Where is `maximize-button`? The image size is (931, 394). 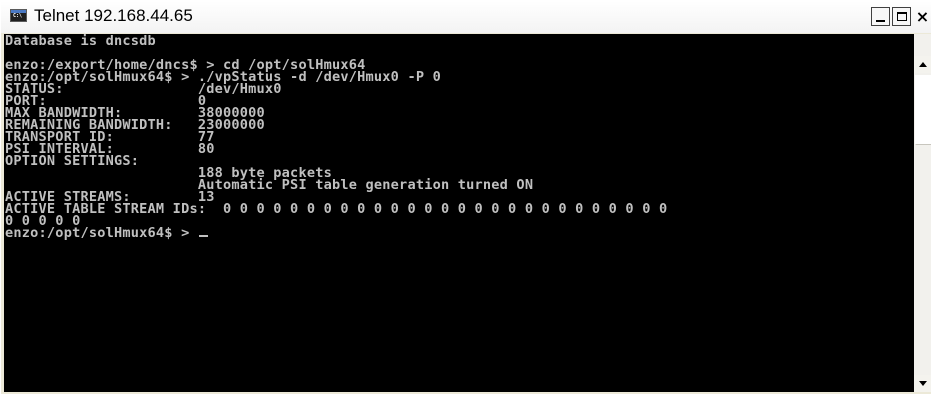 maximize-button is located at coordinates (901, 16).